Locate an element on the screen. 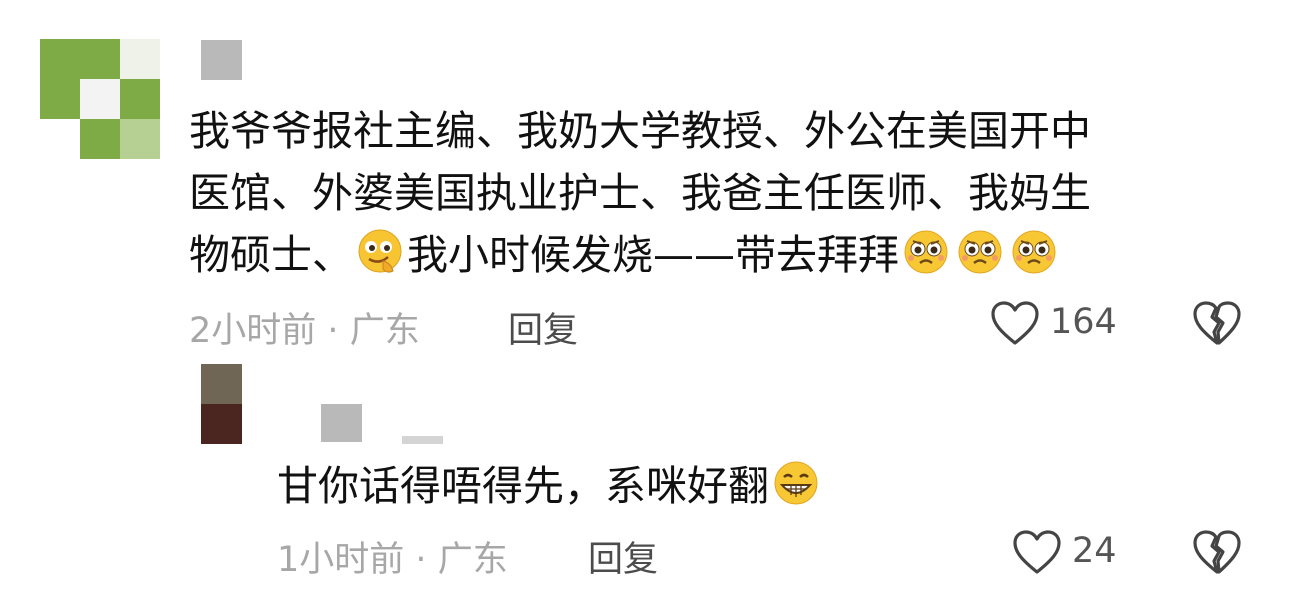 The width and height of the screenshot is (1293, 600). like-count: 164 is located at coordinates (1083, 322).